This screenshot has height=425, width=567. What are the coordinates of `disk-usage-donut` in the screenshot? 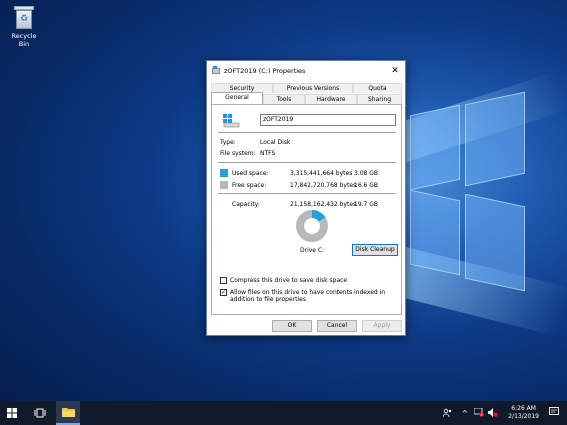 It's located at (312, 226).